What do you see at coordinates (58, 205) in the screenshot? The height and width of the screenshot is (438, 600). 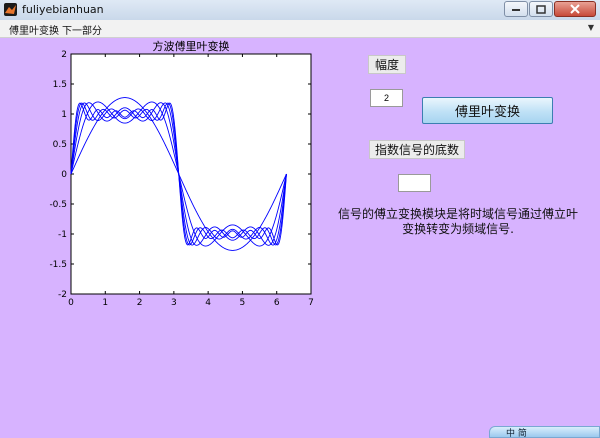 I see `y-tick-label: -0.5` at bounding box center [58, 205].